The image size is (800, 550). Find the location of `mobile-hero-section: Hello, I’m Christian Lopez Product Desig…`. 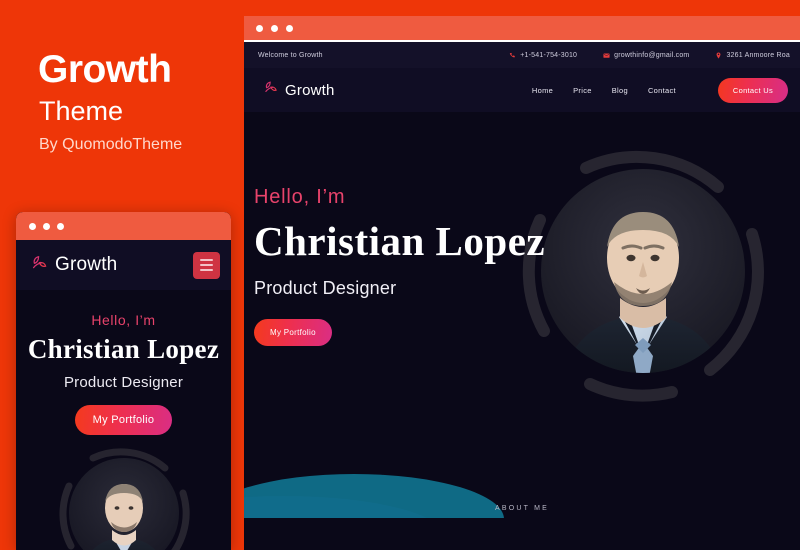

mobile-hero-section: Hello, I’m Christian Lopez Product Desig… is located at coordinates (123, 420).